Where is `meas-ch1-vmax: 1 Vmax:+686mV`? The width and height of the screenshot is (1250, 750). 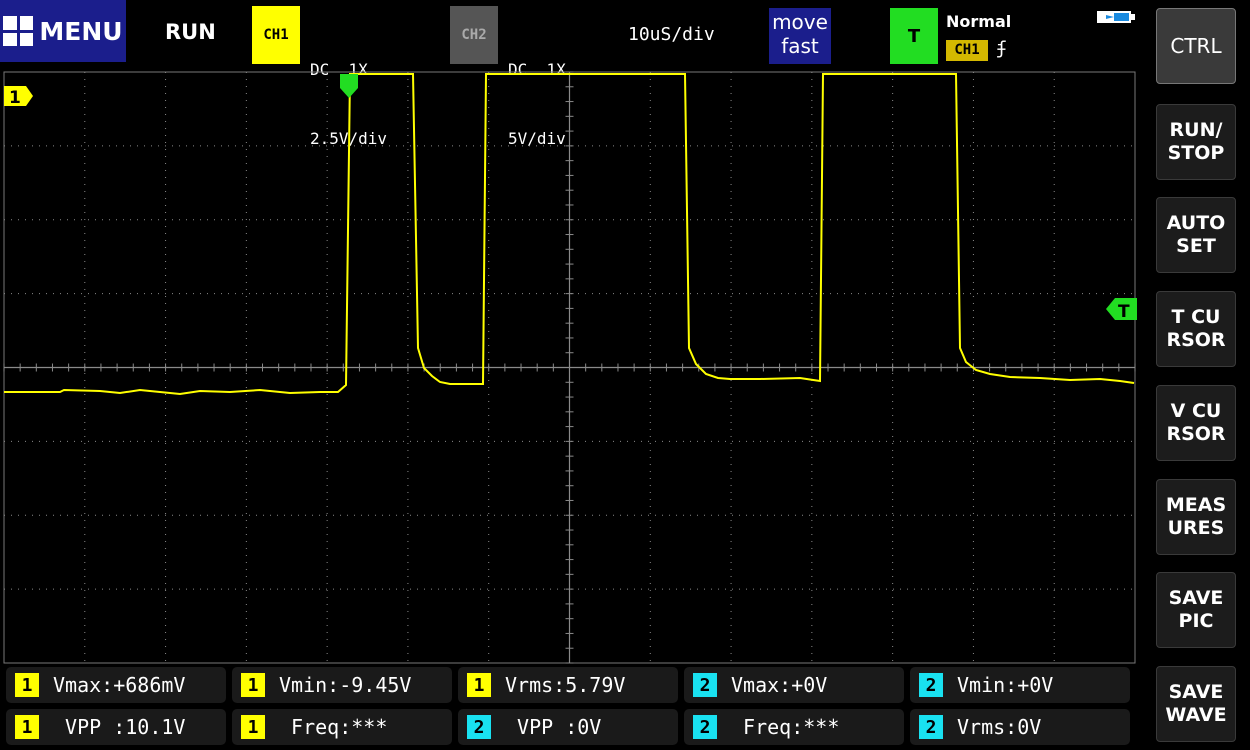 meas-ch1-vmax: 1 Vmax:+686mV is located at coordinates (116, 685).